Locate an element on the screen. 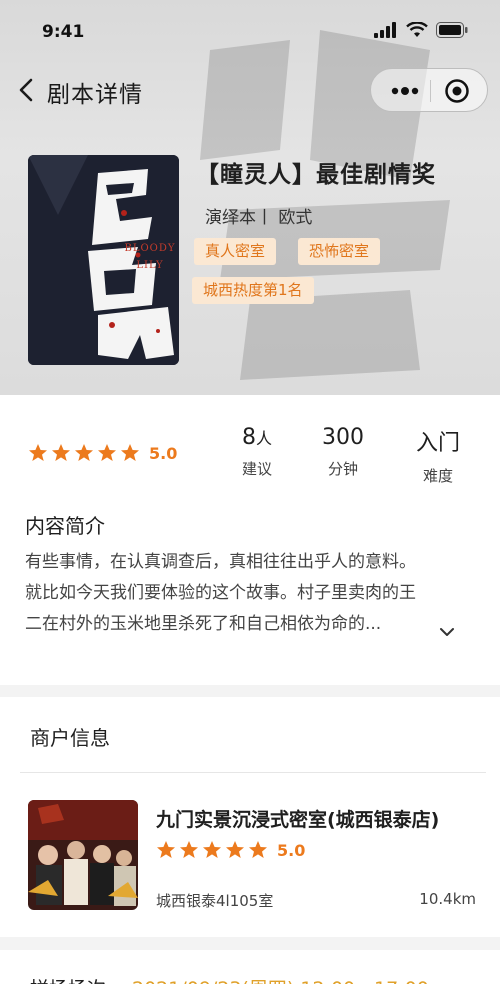  stat-players: 8人 建议 is located at coordinates (257, 452).